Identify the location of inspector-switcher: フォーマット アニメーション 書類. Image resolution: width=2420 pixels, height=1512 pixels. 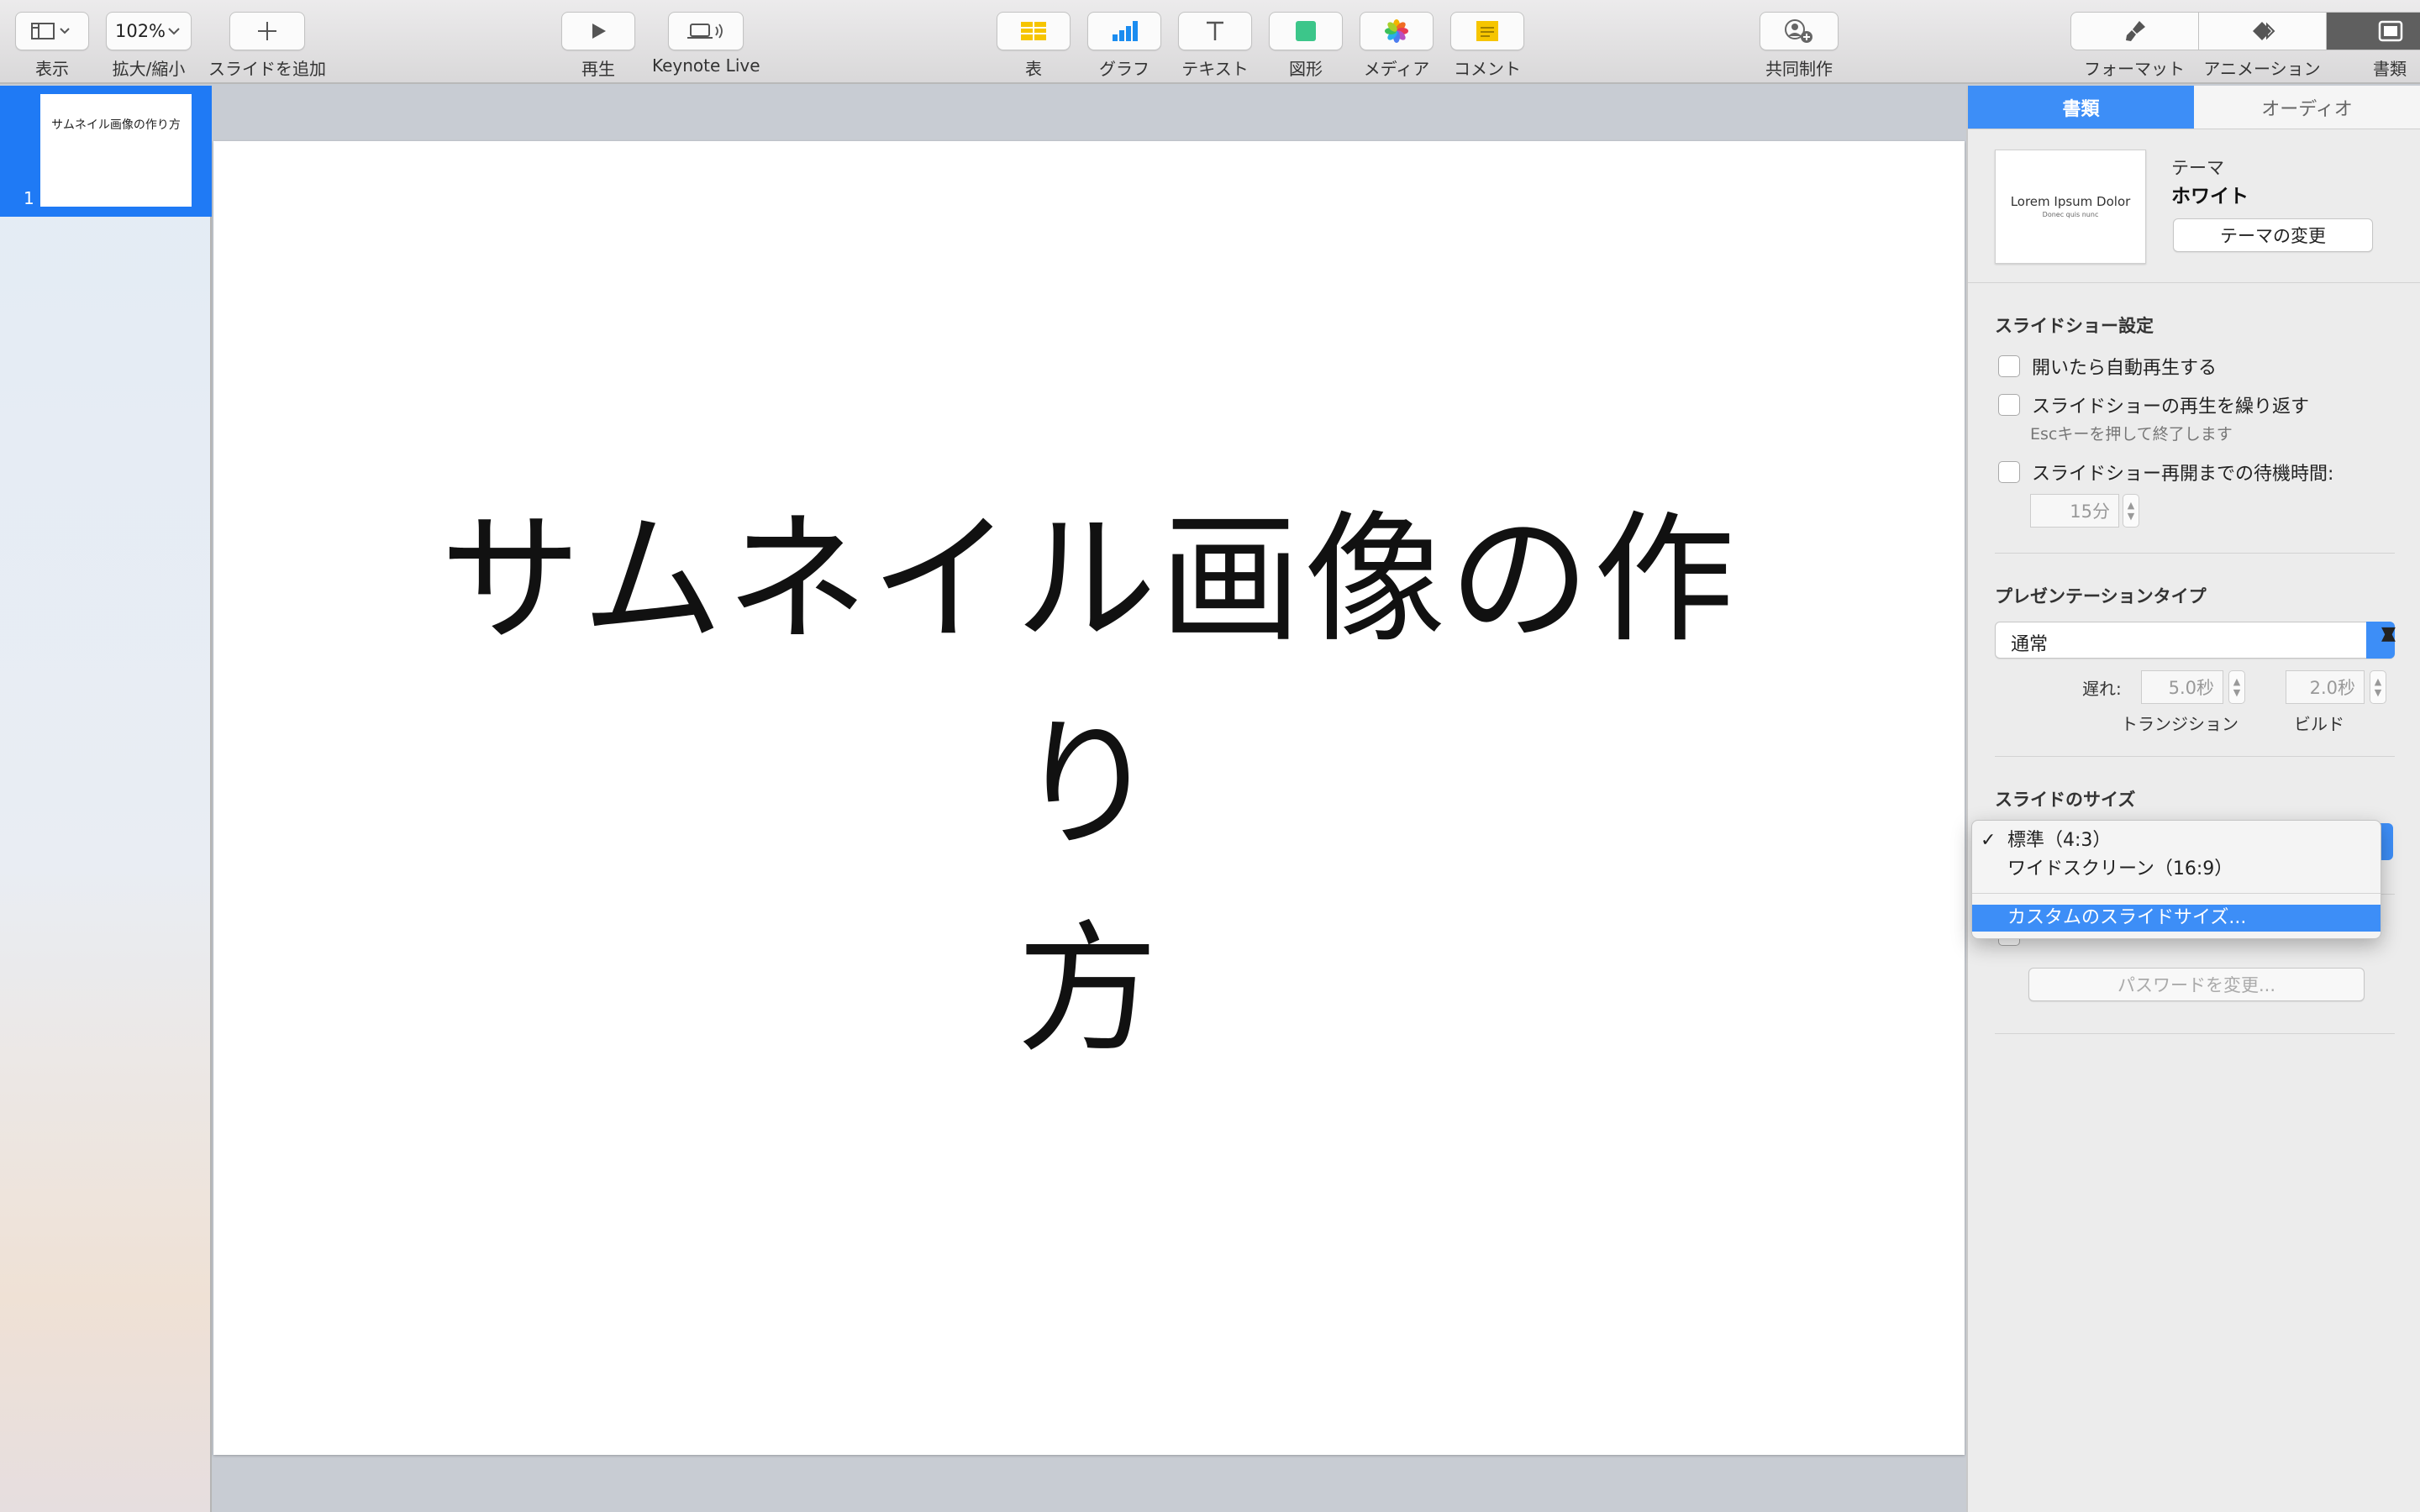
(2245, 46).